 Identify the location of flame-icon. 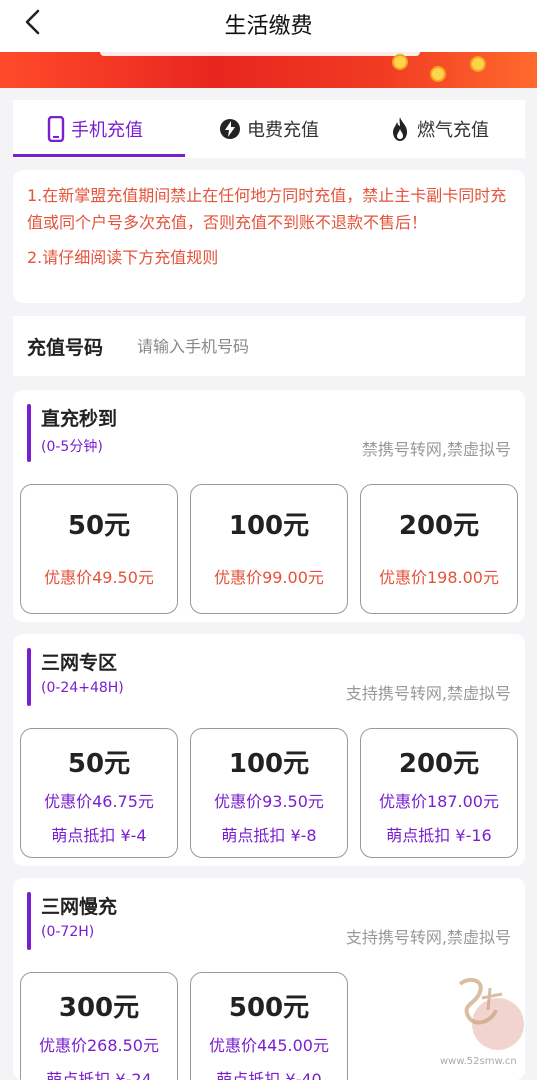
(400, 129).